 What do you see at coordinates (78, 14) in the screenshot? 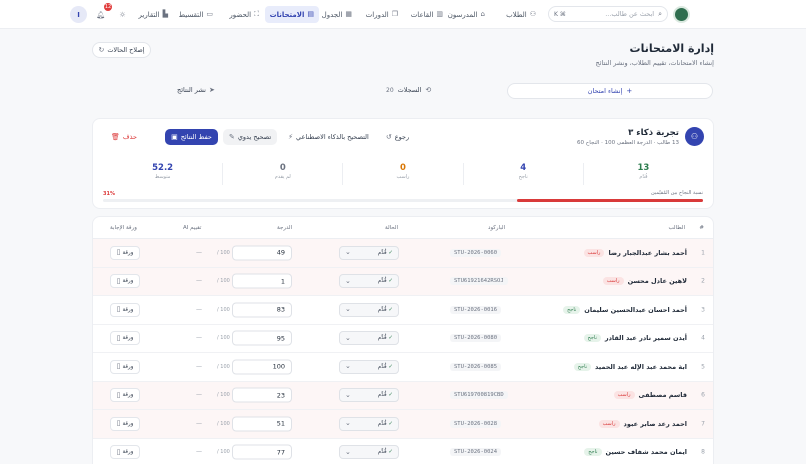
I see `user-avatar: I` at bounding box center [78, 14].